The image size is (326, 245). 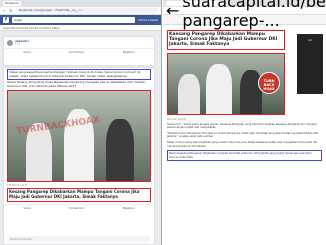 What do you see at coordinates (177, 119) in the screenshot?
I see `article-byline: Penulis: Admin` at bounding box center [177, 119].